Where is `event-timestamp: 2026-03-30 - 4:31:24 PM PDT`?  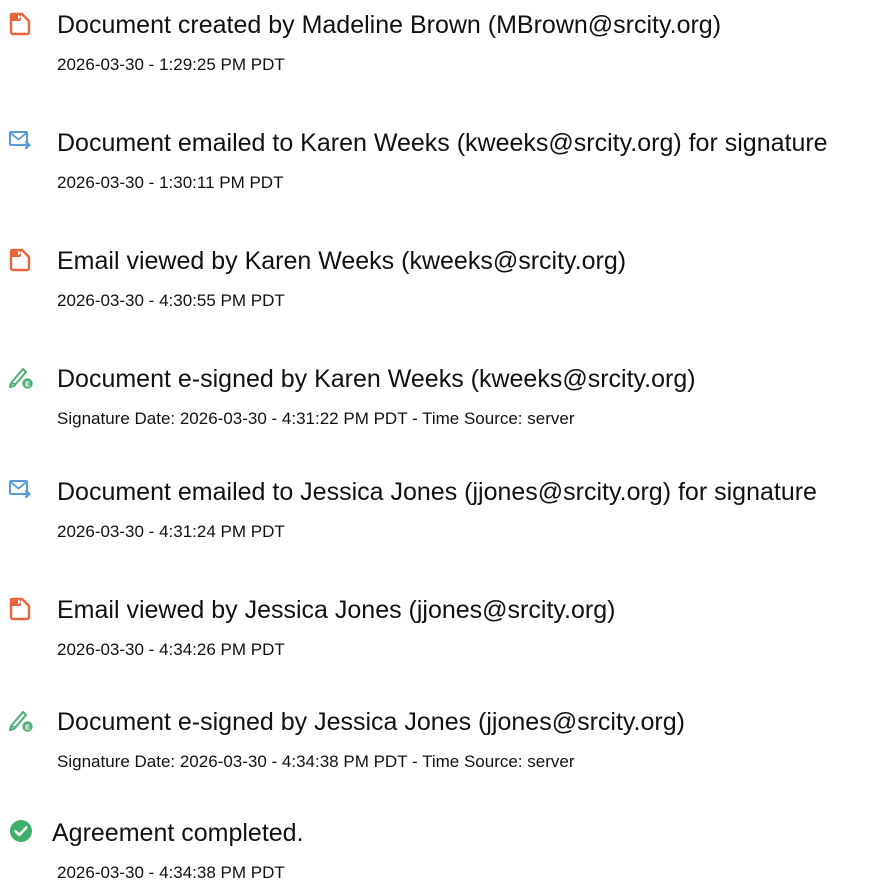
event-timestamp: 2026-03-30 - 4:31:24 PM PDT is located at coordinates (171, 531).